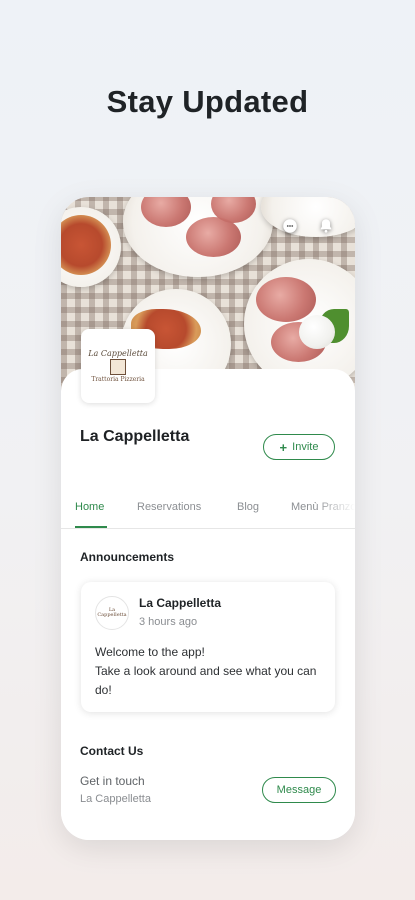 This screenshot has width=415, height=900. I want to click on tab-fade-overlay, so click(335, 511).